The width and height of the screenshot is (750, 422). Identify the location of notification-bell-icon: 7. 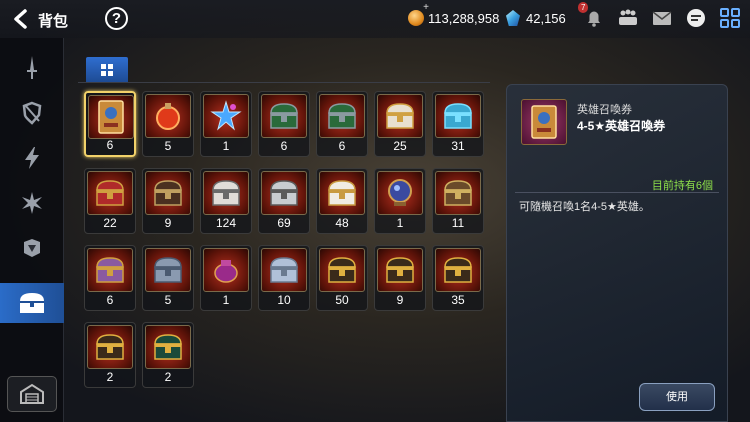
(592, 16).